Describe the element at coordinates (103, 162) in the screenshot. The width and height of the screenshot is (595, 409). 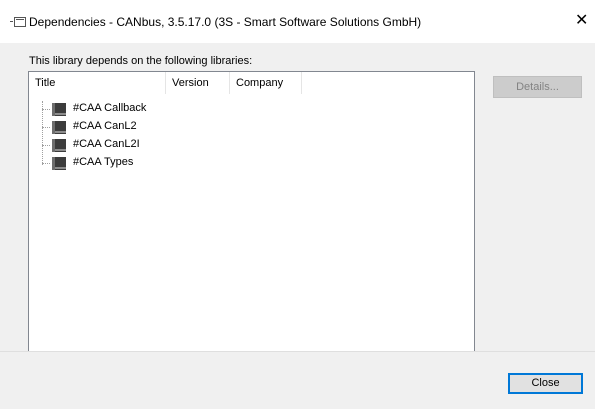
I see `library-title: #CAA Types` at that location.